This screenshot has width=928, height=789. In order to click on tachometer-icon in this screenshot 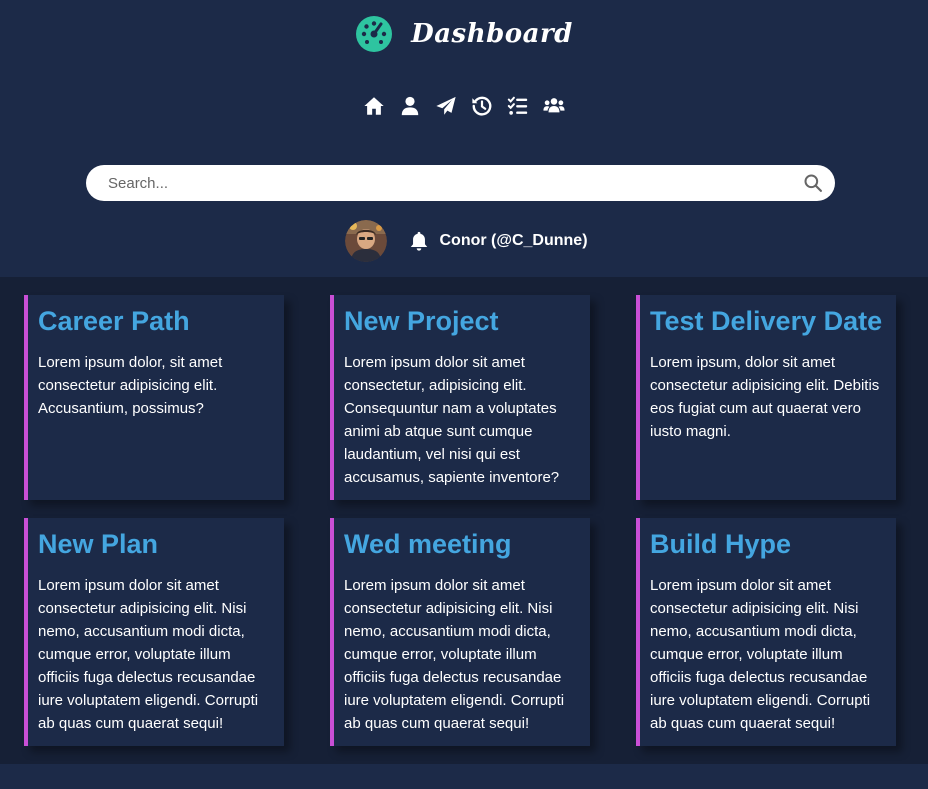, I will do `click(374, 34)`.